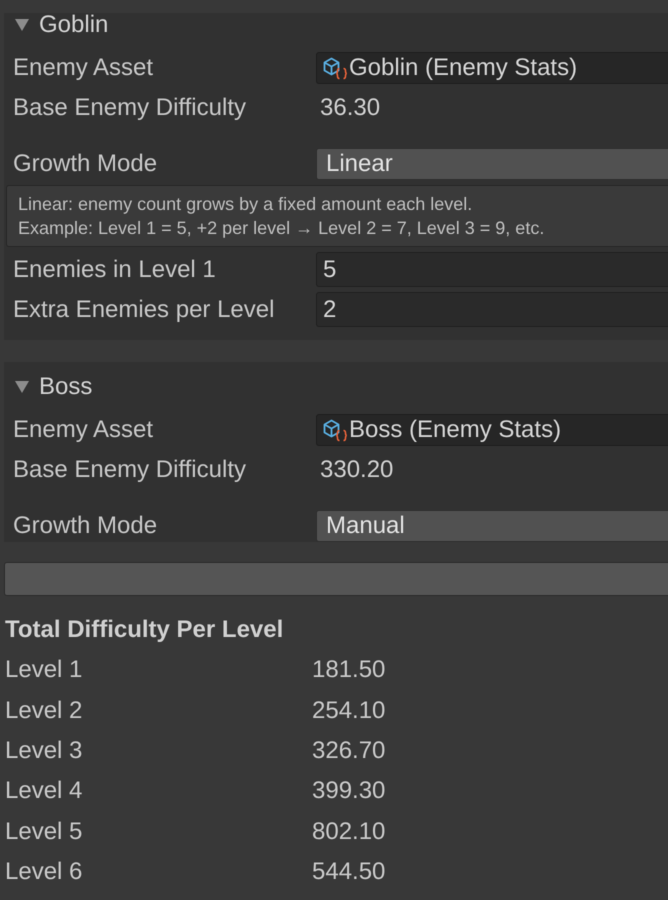 The width and height of the screenshot is (668, 900). I want to click on dropdown: Linear, so click(492, 164).